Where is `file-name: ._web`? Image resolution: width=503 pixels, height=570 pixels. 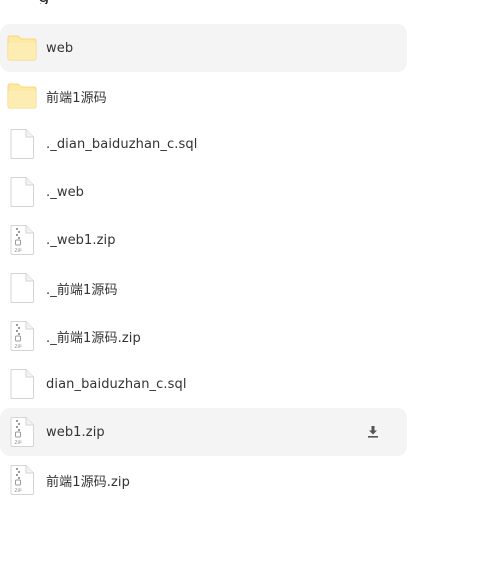
file-name: ._web is located at coordinates (65, 192).